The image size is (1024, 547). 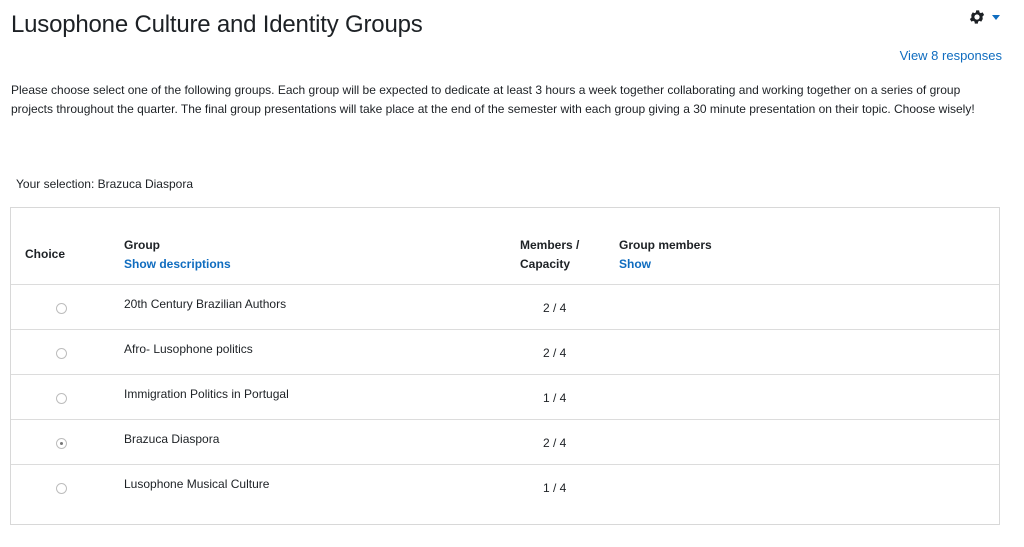 What do you see at coordinates (142, 245) in the screenshot?
I see `header-group-label: Group` at bounding box center [142, 245].